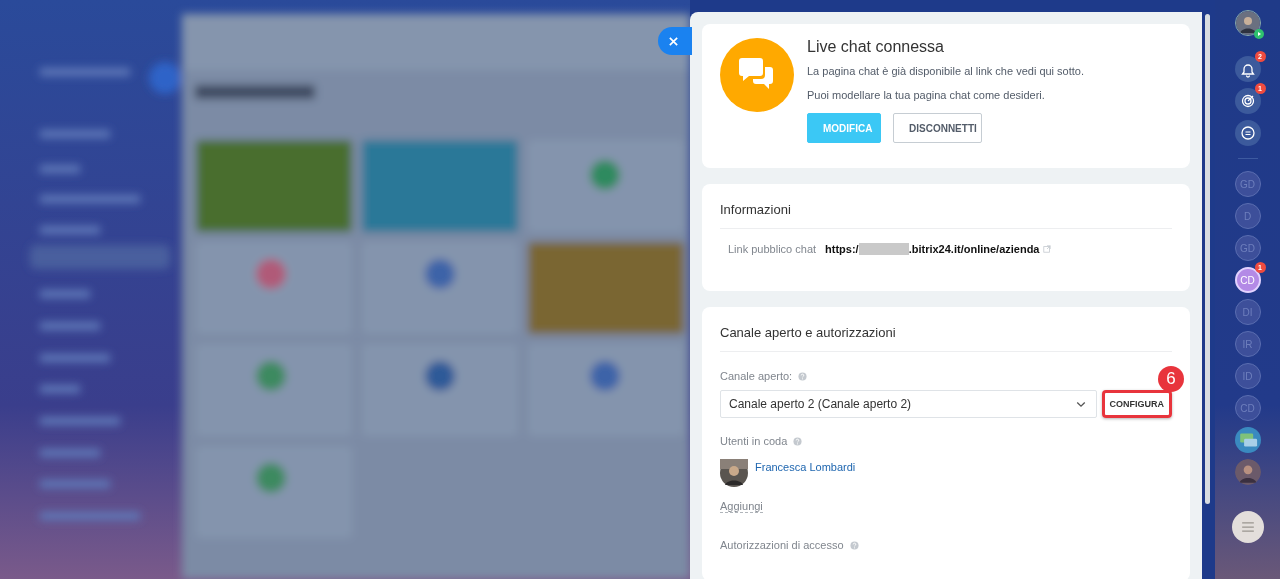 This screenshot has height=579, width=1280. Describe the element at coordinates (741, 506) in the screenshot. I see `add-link: Aggiungi` at that location.